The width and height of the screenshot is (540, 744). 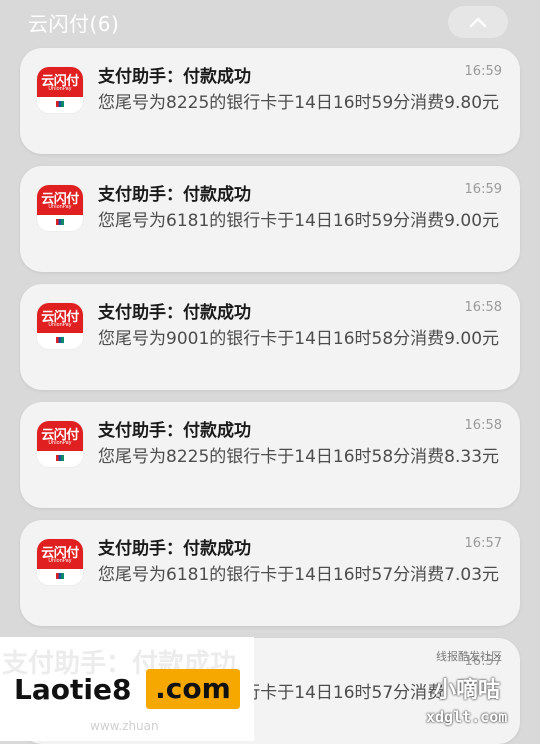 What do you see at coordinates (299, 575) in the screenshot?
I see `notification-body: 您尾号为6181的银行卡于14日16时57分消费7.03元` at bounding box center [299, 575].